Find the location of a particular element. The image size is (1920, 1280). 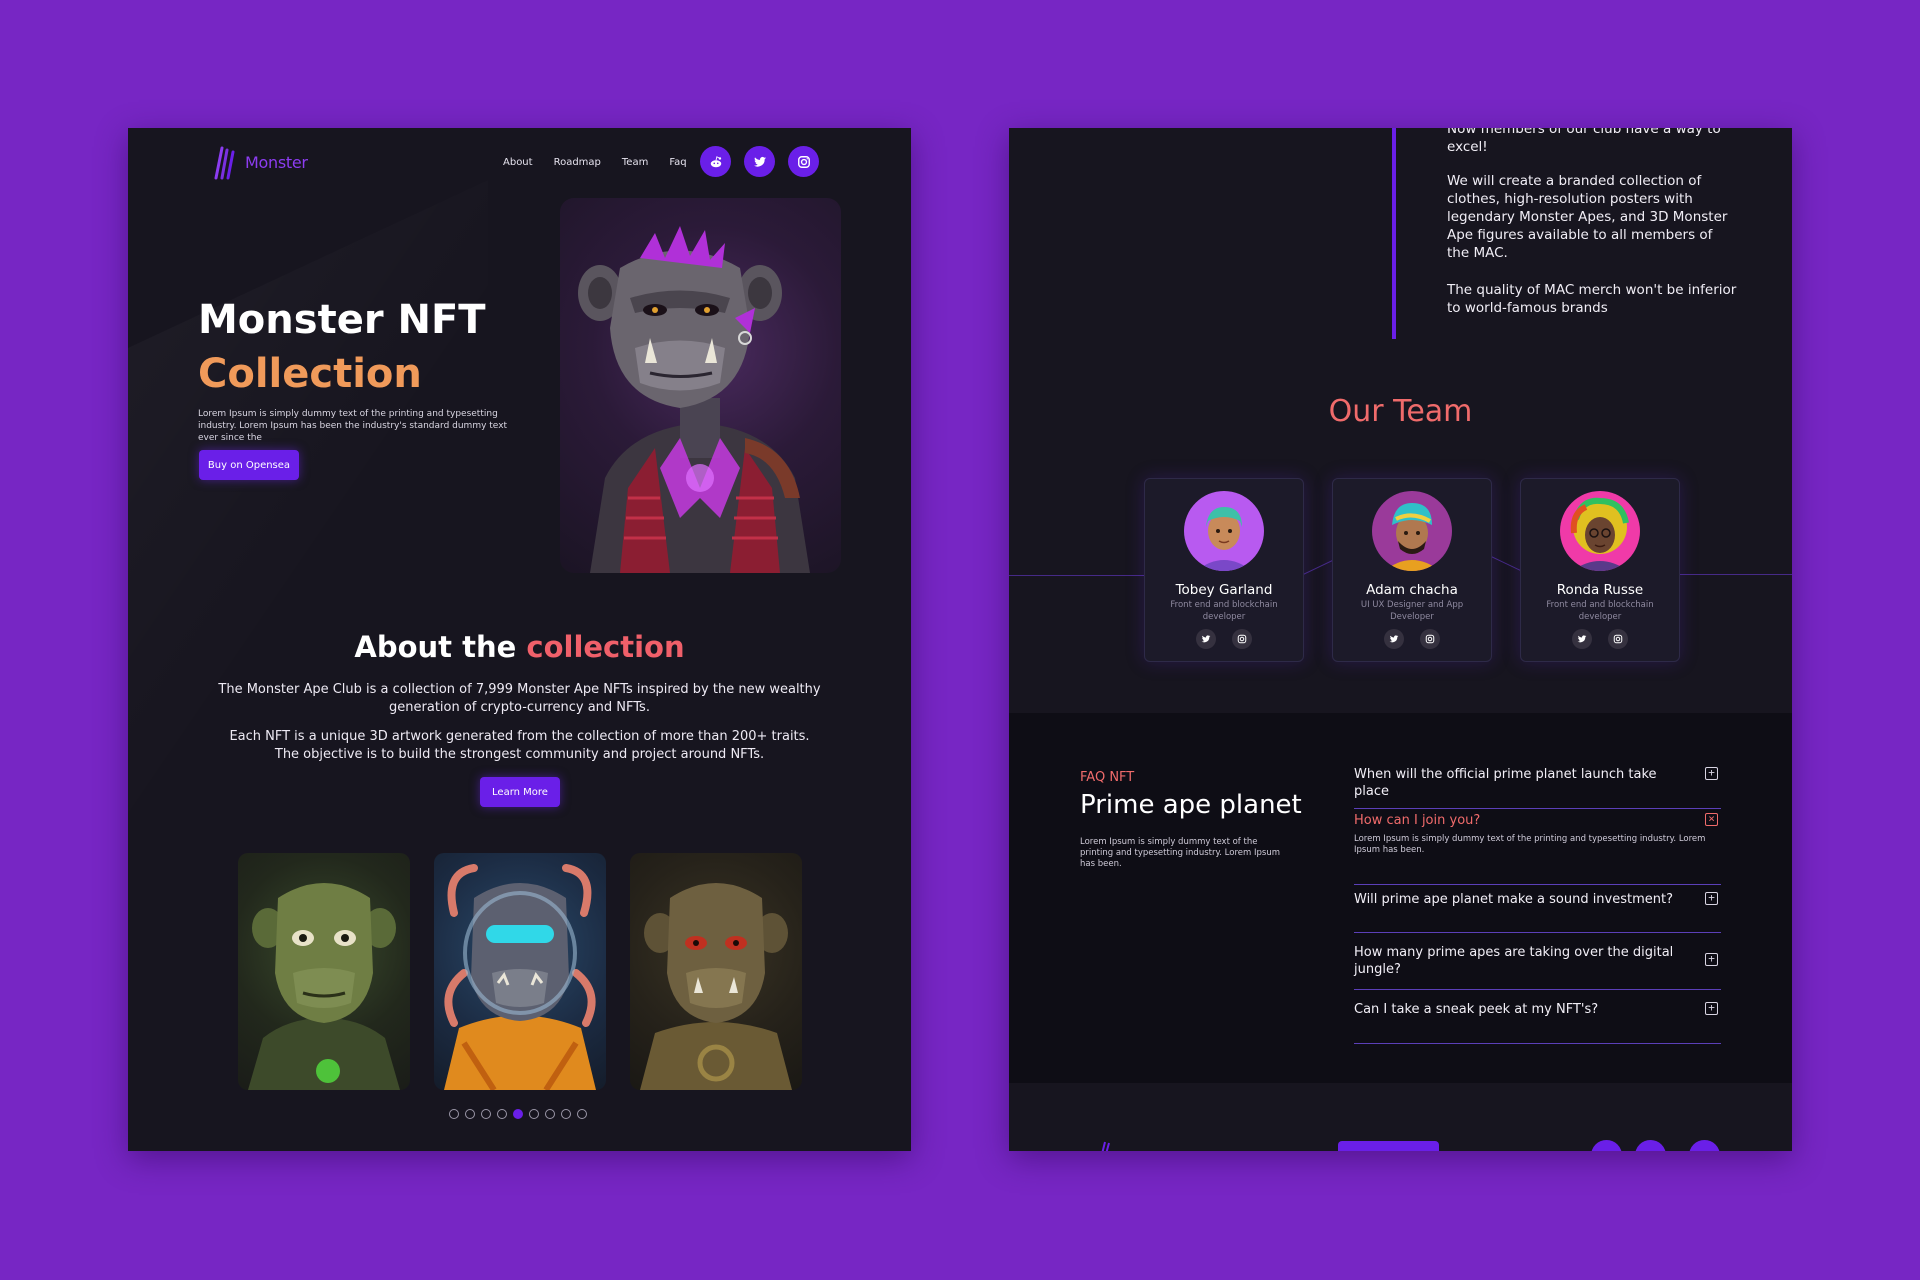

about-title: About the collection is located at coordinates (519, 647).